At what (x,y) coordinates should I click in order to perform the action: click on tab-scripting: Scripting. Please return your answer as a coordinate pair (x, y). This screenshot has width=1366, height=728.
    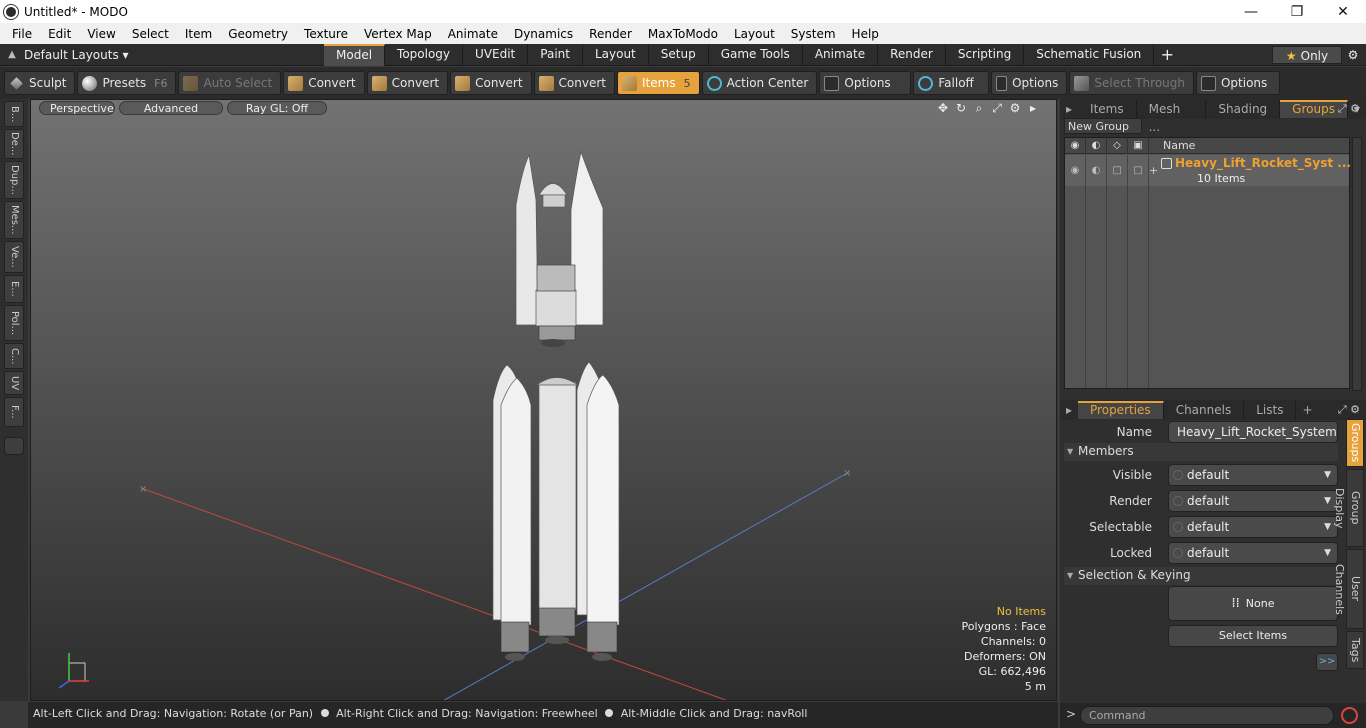
    Looking at the image, I should click on (985, 54).